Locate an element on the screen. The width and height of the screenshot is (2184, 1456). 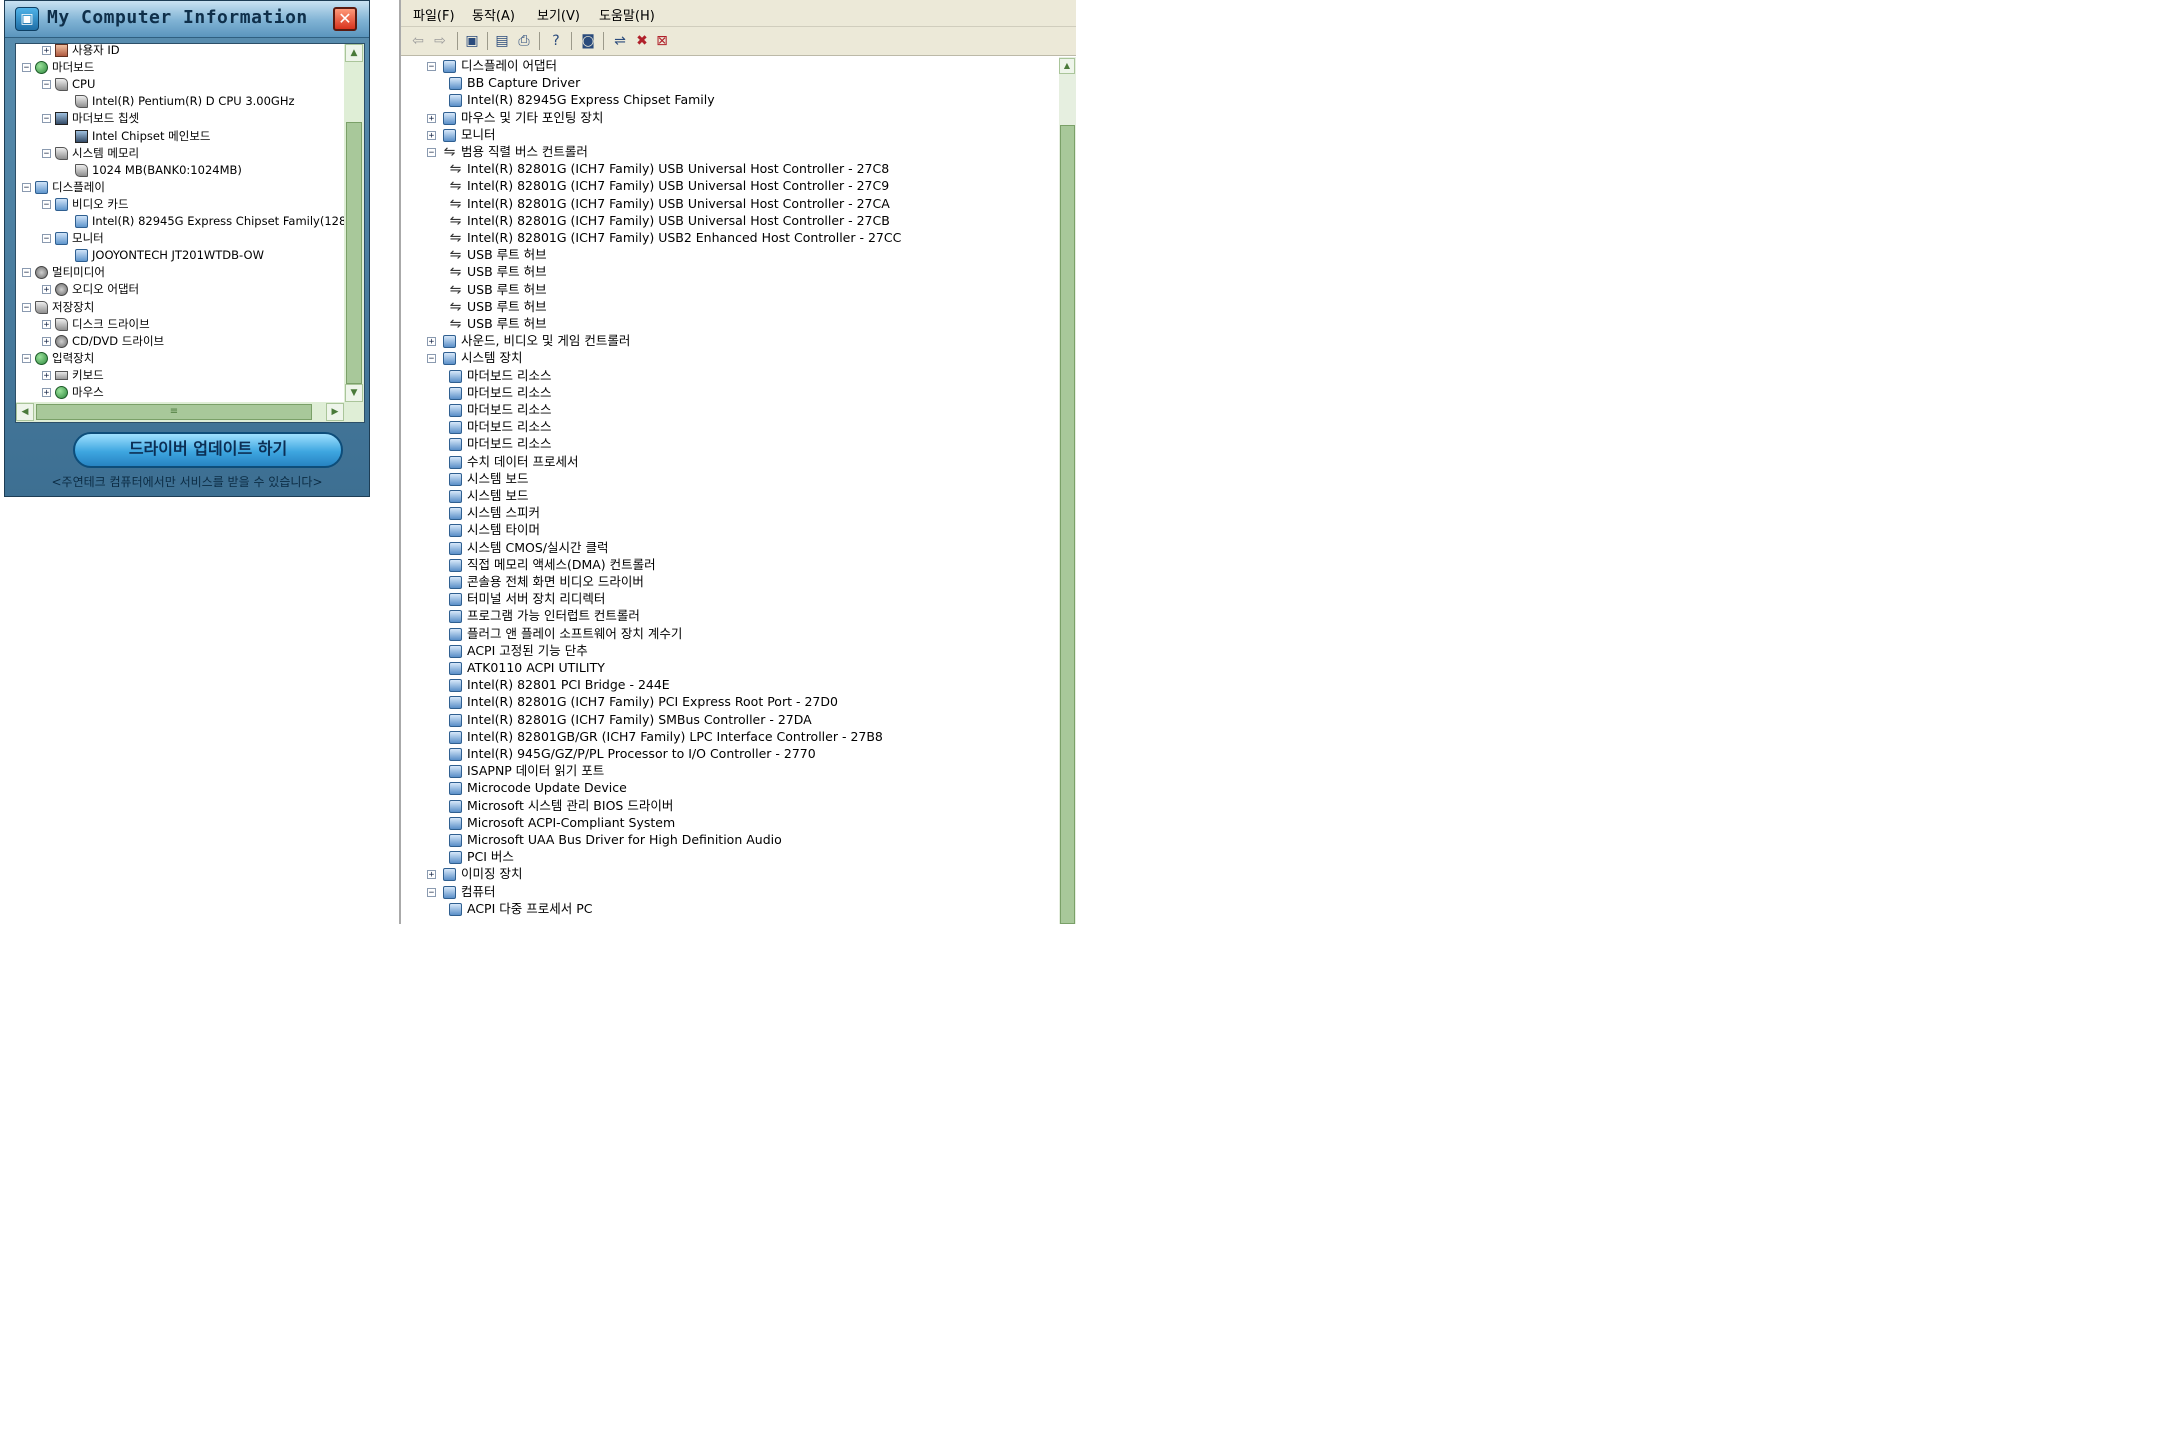
device-tree-item: Microsoft 시스템 관리 BIOS 드라이버 is located at coordinates (561, 805).